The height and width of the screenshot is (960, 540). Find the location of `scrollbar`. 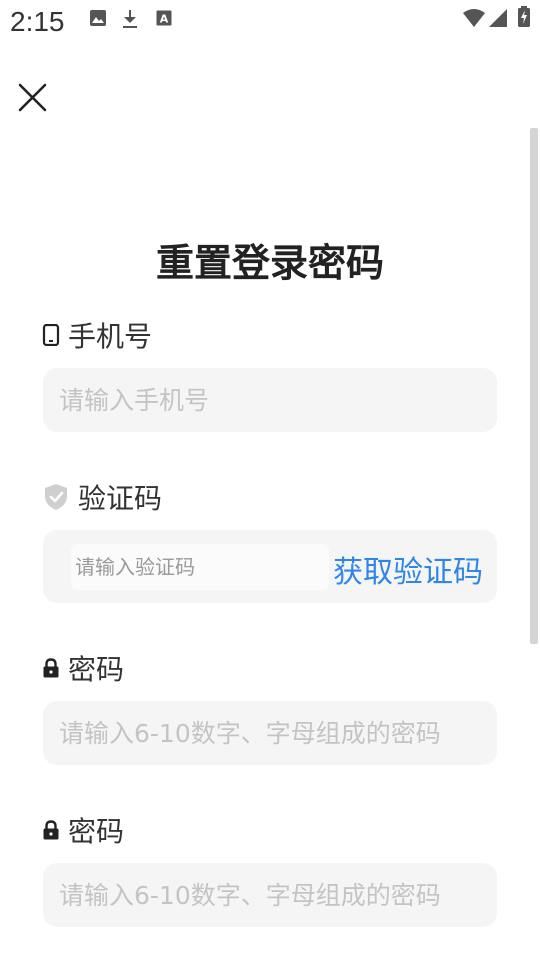

scrollbar is located at coordinates (534, 386).